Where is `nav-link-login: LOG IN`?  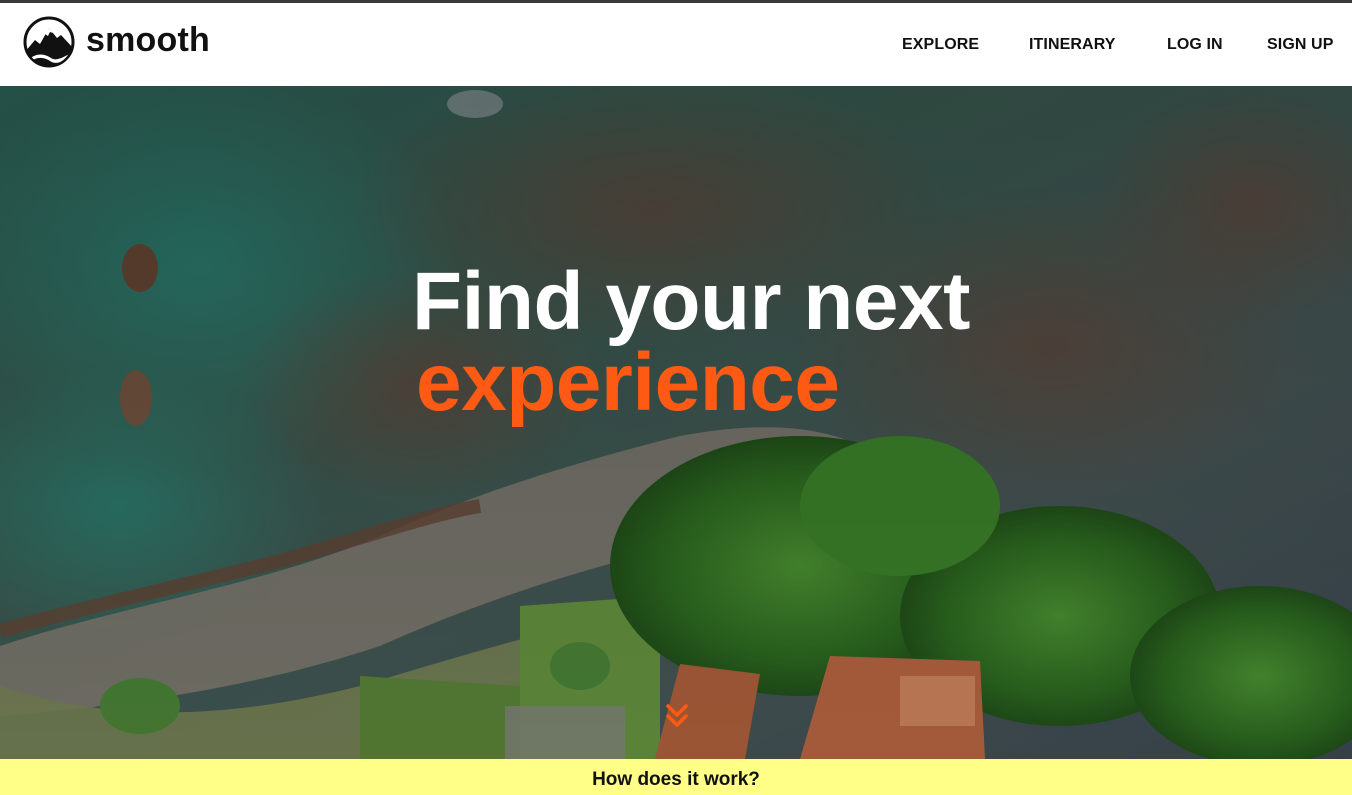
nav-link-login: LOG IN is located at coordinates (1195, 45).